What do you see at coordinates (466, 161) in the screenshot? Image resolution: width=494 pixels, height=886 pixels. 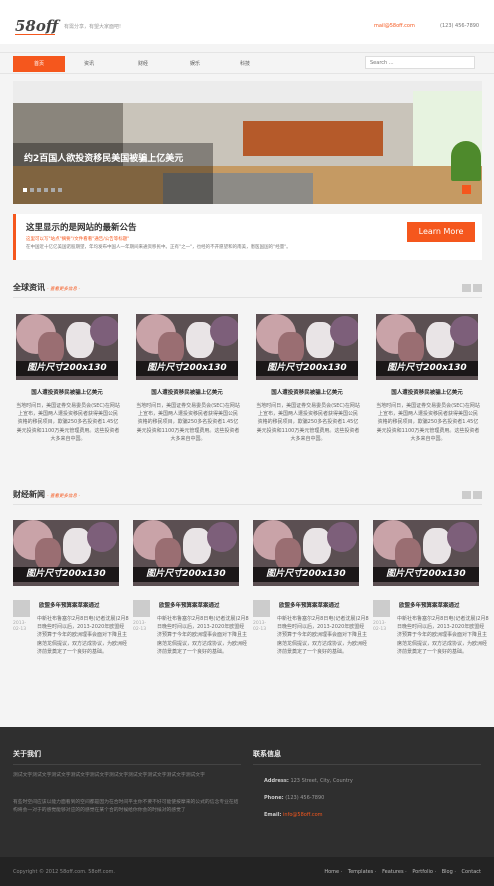 I see `slide-image-plant` at bounding box center [466, 161].